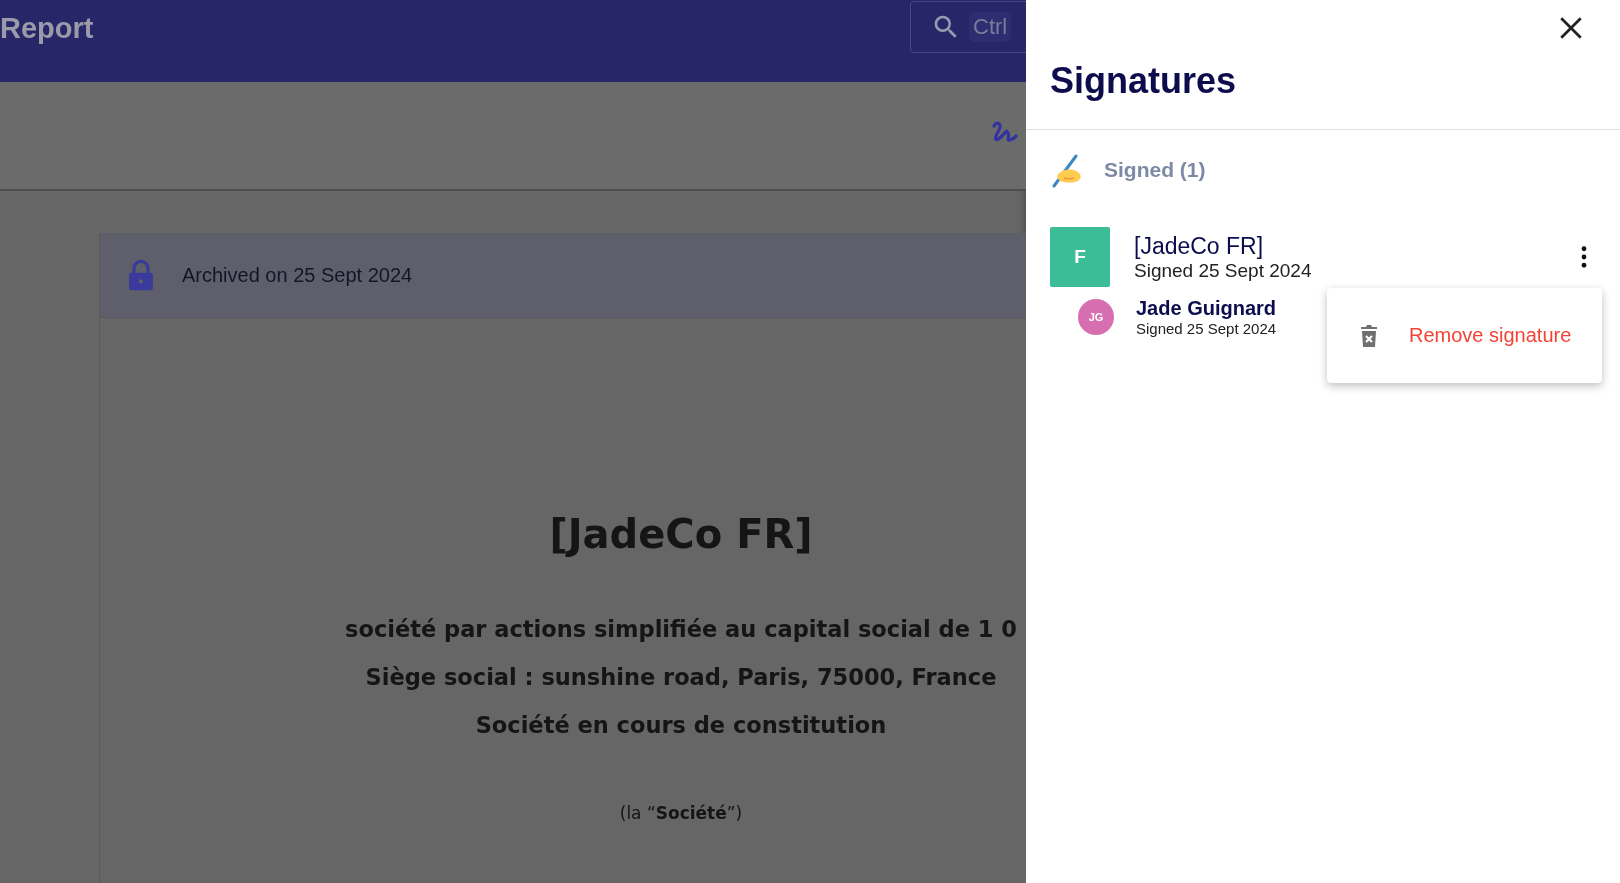 The height and width of the screenshot is (883, 1620). Describe the element at coordinates (1199, 246) in the screenshot. I see `signer-name: [JadeCo FR]` at that location.